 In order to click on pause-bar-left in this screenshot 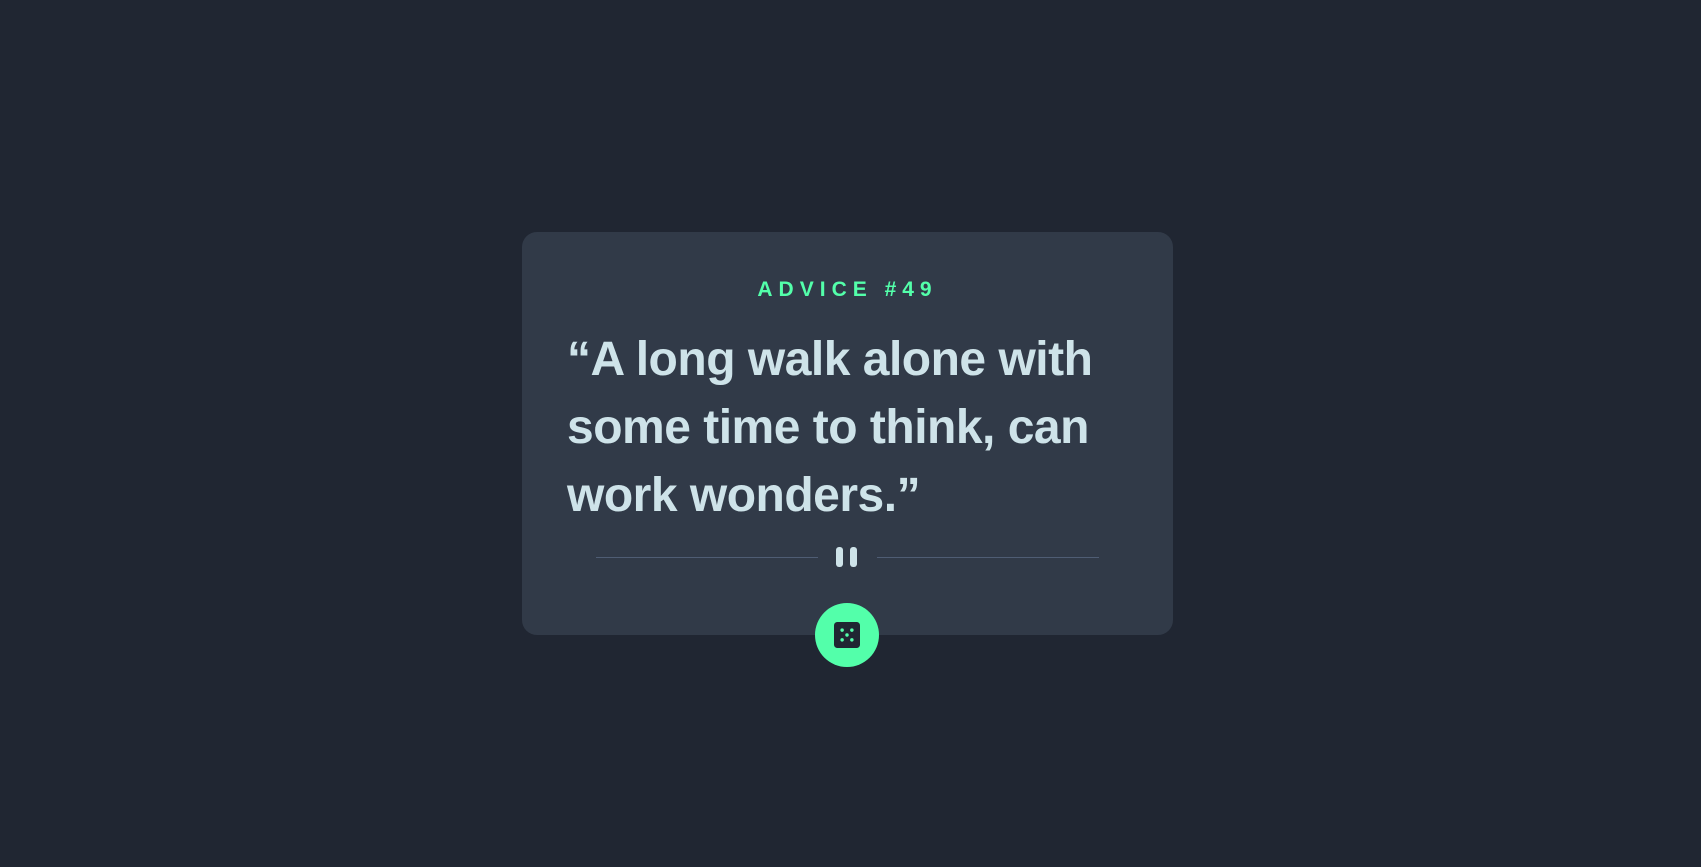, I will do `click(839, 557)`.